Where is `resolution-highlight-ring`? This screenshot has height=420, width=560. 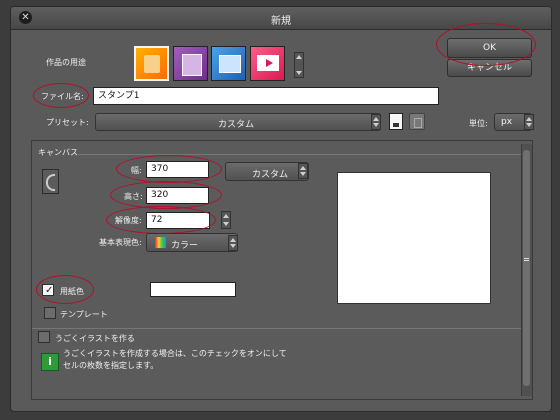
resolution-highlight-ring is located at coordinates (161, 220).